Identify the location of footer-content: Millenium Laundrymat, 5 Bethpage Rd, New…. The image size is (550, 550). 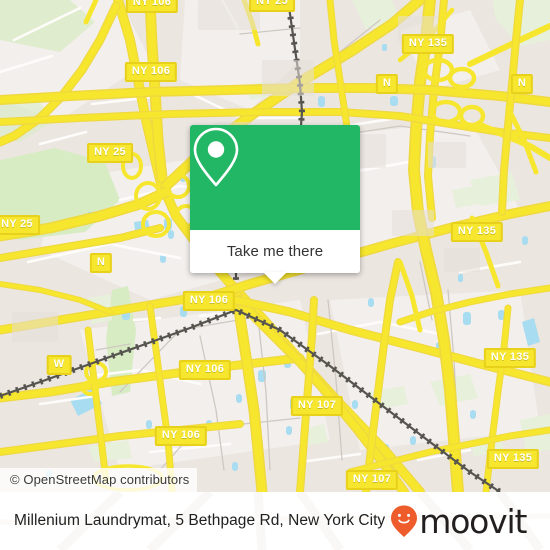
(275, 521).